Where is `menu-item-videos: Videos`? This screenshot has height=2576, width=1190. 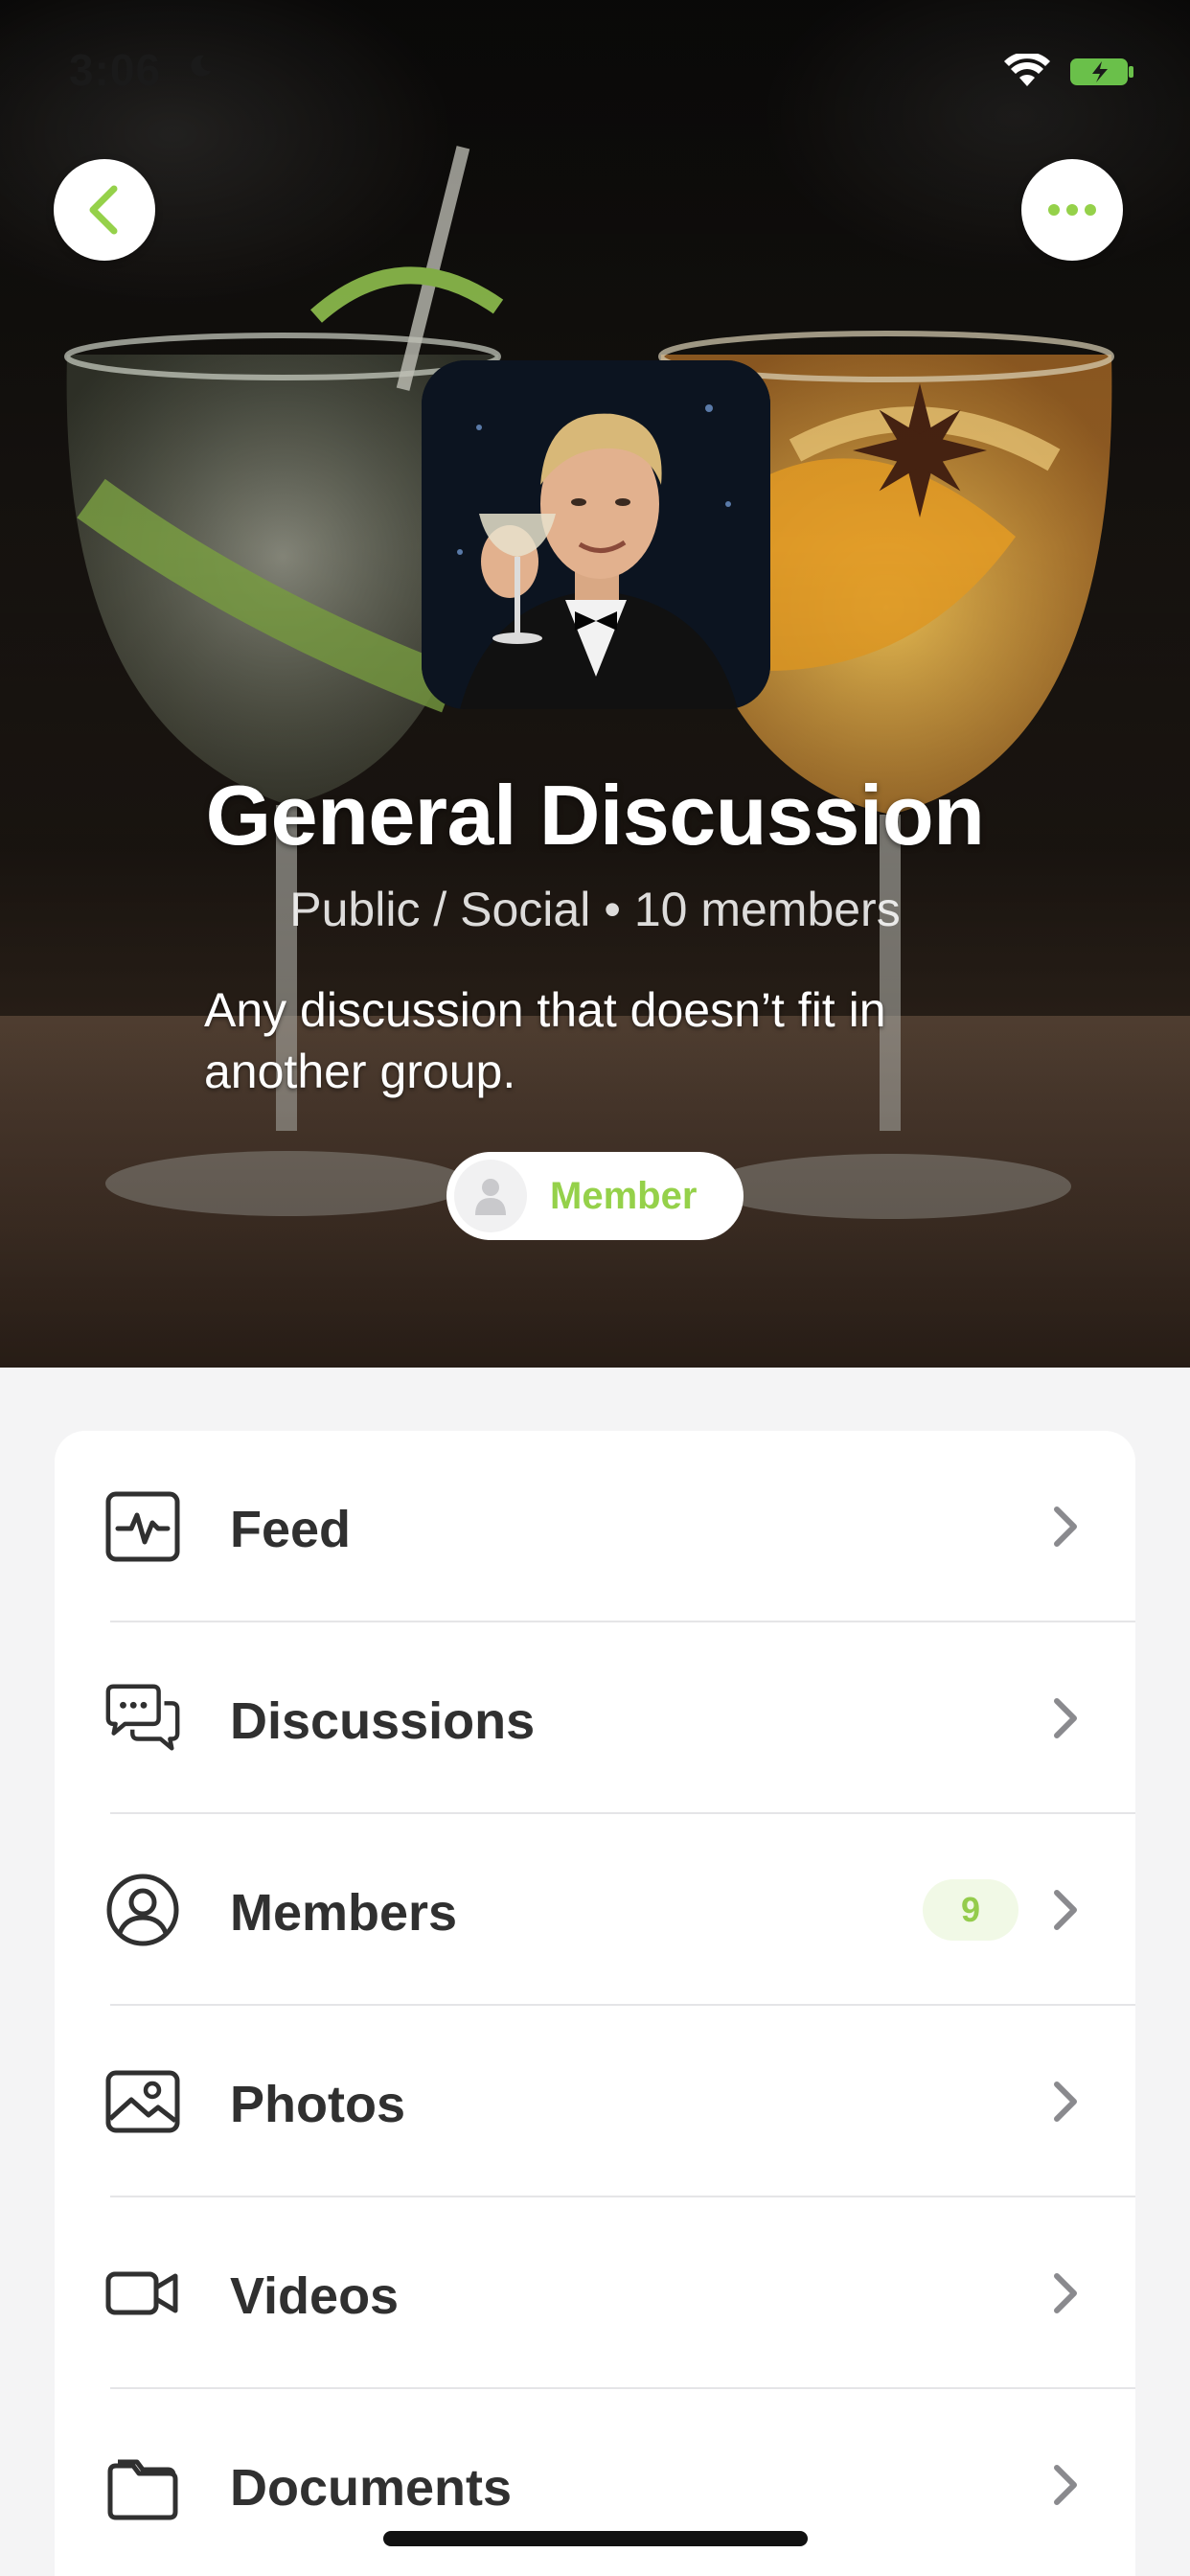 menu-item-videos: Videos is located at coordinates (595, 2293).